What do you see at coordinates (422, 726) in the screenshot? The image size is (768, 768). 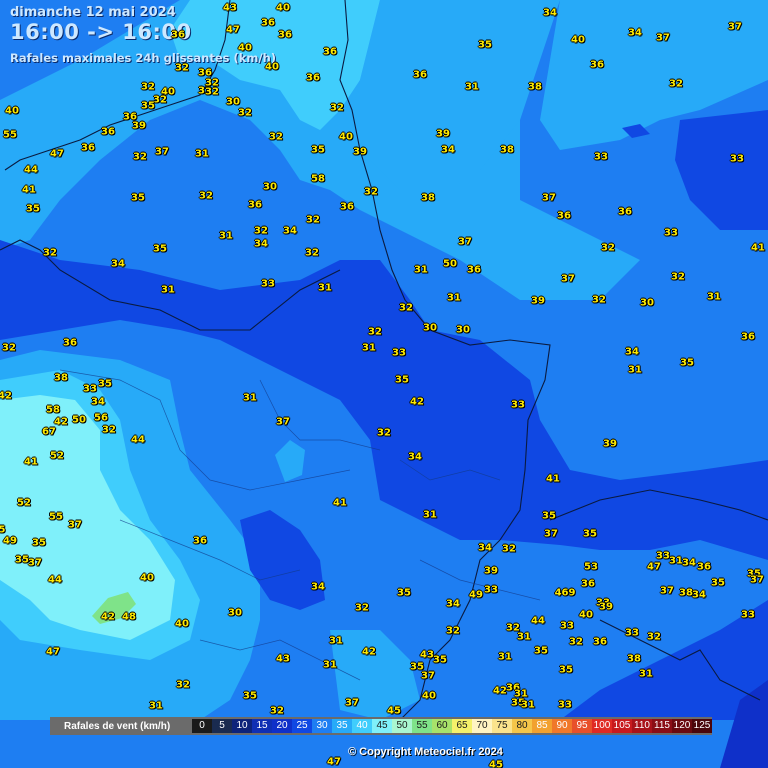 I see `legend-swatch: 55` at bounding box center [422, 726].